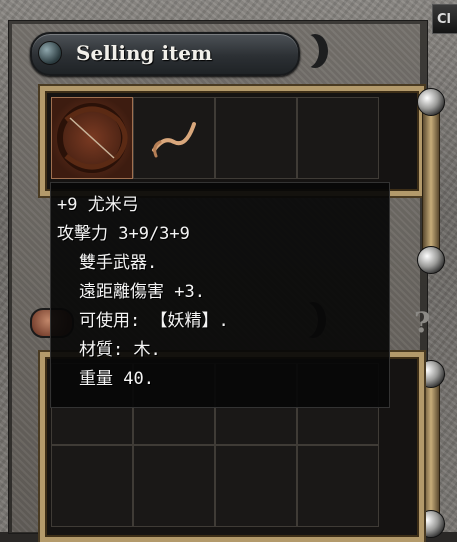  I want to click on close-button: Cl, so click(444, 19).